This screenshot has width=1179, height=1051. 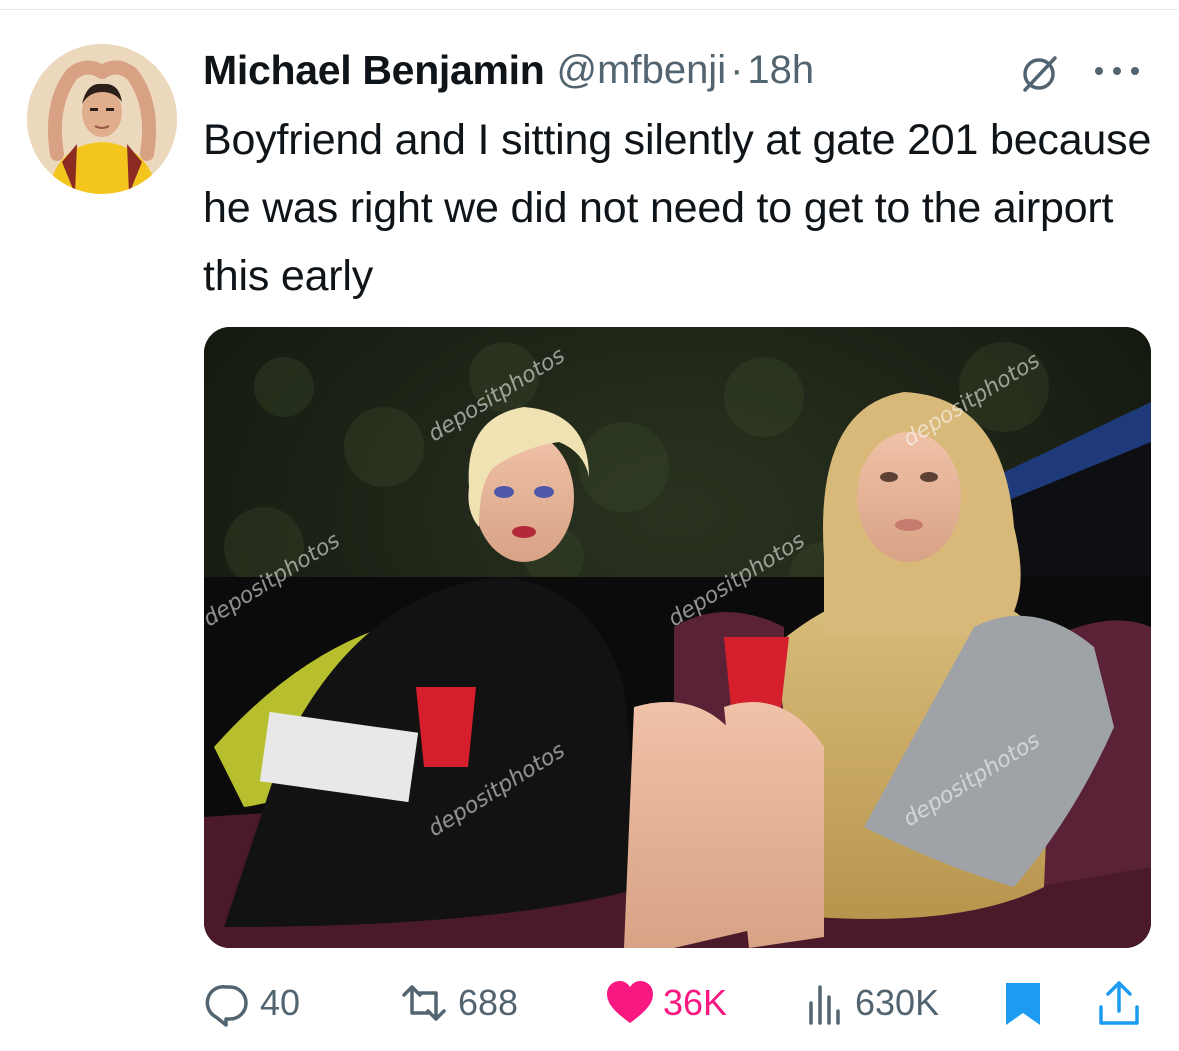 I want to click on author-display-name: Michael Benjamin, so click(x=374, y=70).